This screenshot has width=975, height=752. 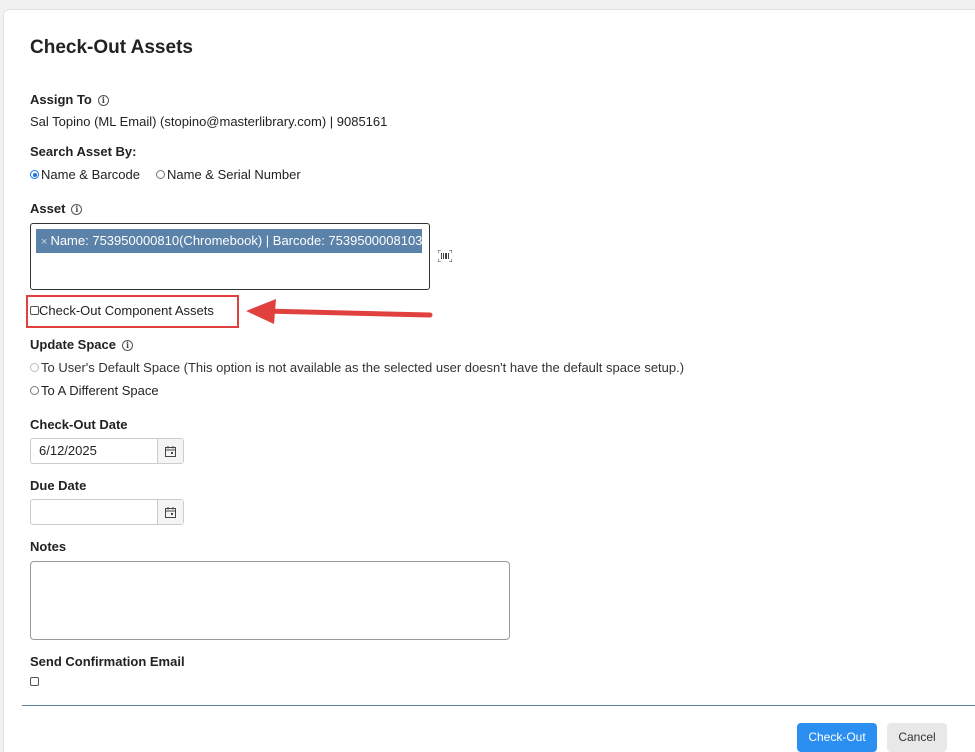 I want to click on update-space-label: Update Space i, so click(x=81, y=344).